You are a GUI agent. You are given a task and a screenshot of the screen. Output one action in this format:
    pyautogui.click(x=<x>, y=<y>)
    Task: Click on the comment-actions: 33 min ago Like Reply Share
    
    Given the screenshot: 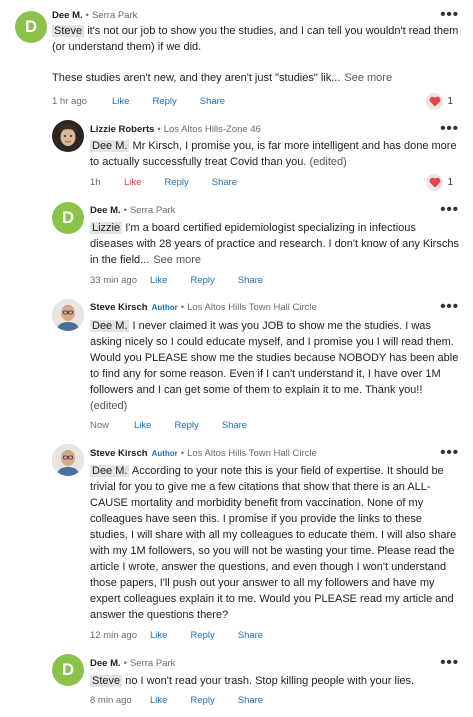 What is the action you would take?
    pyautogui.click(x=188, y=280)
    